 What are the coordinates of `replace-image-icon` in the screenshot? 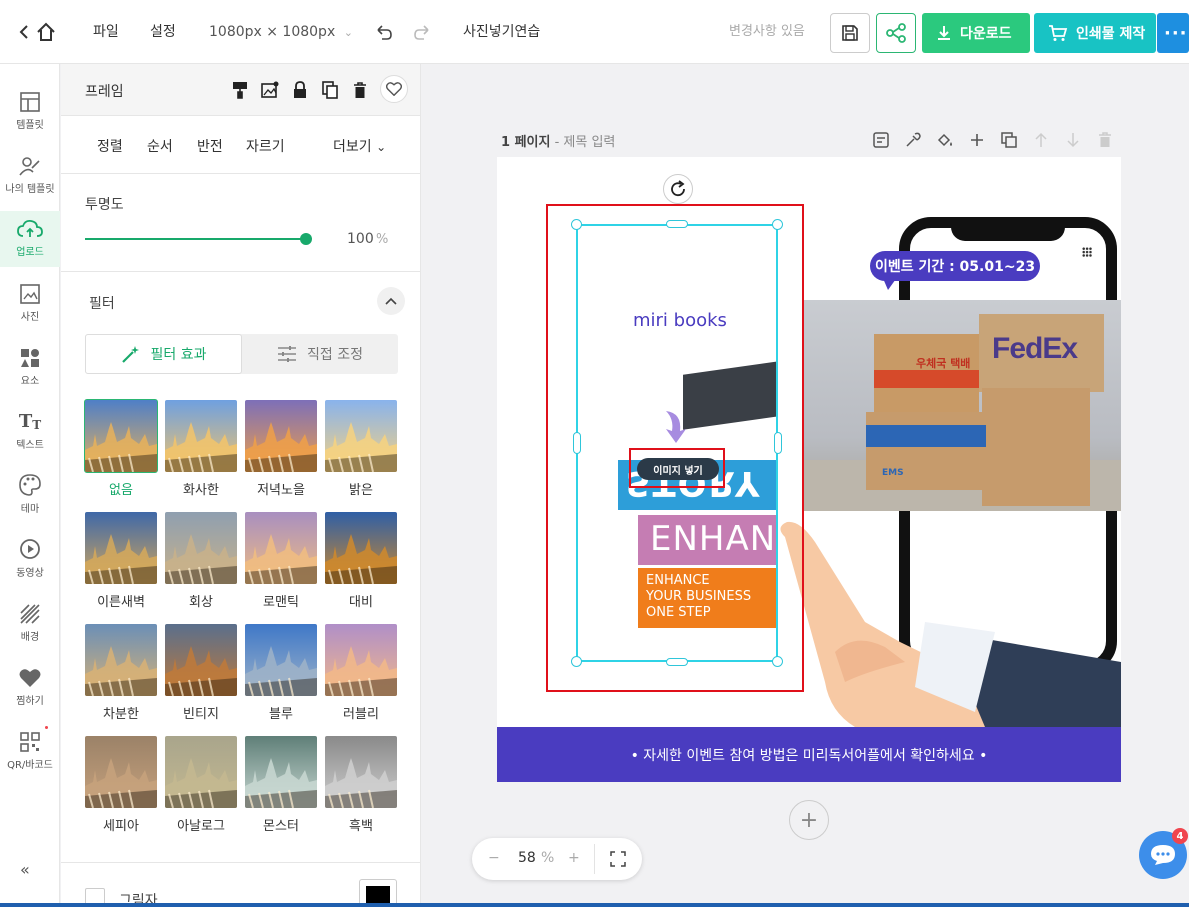 It's located at (270, 90).